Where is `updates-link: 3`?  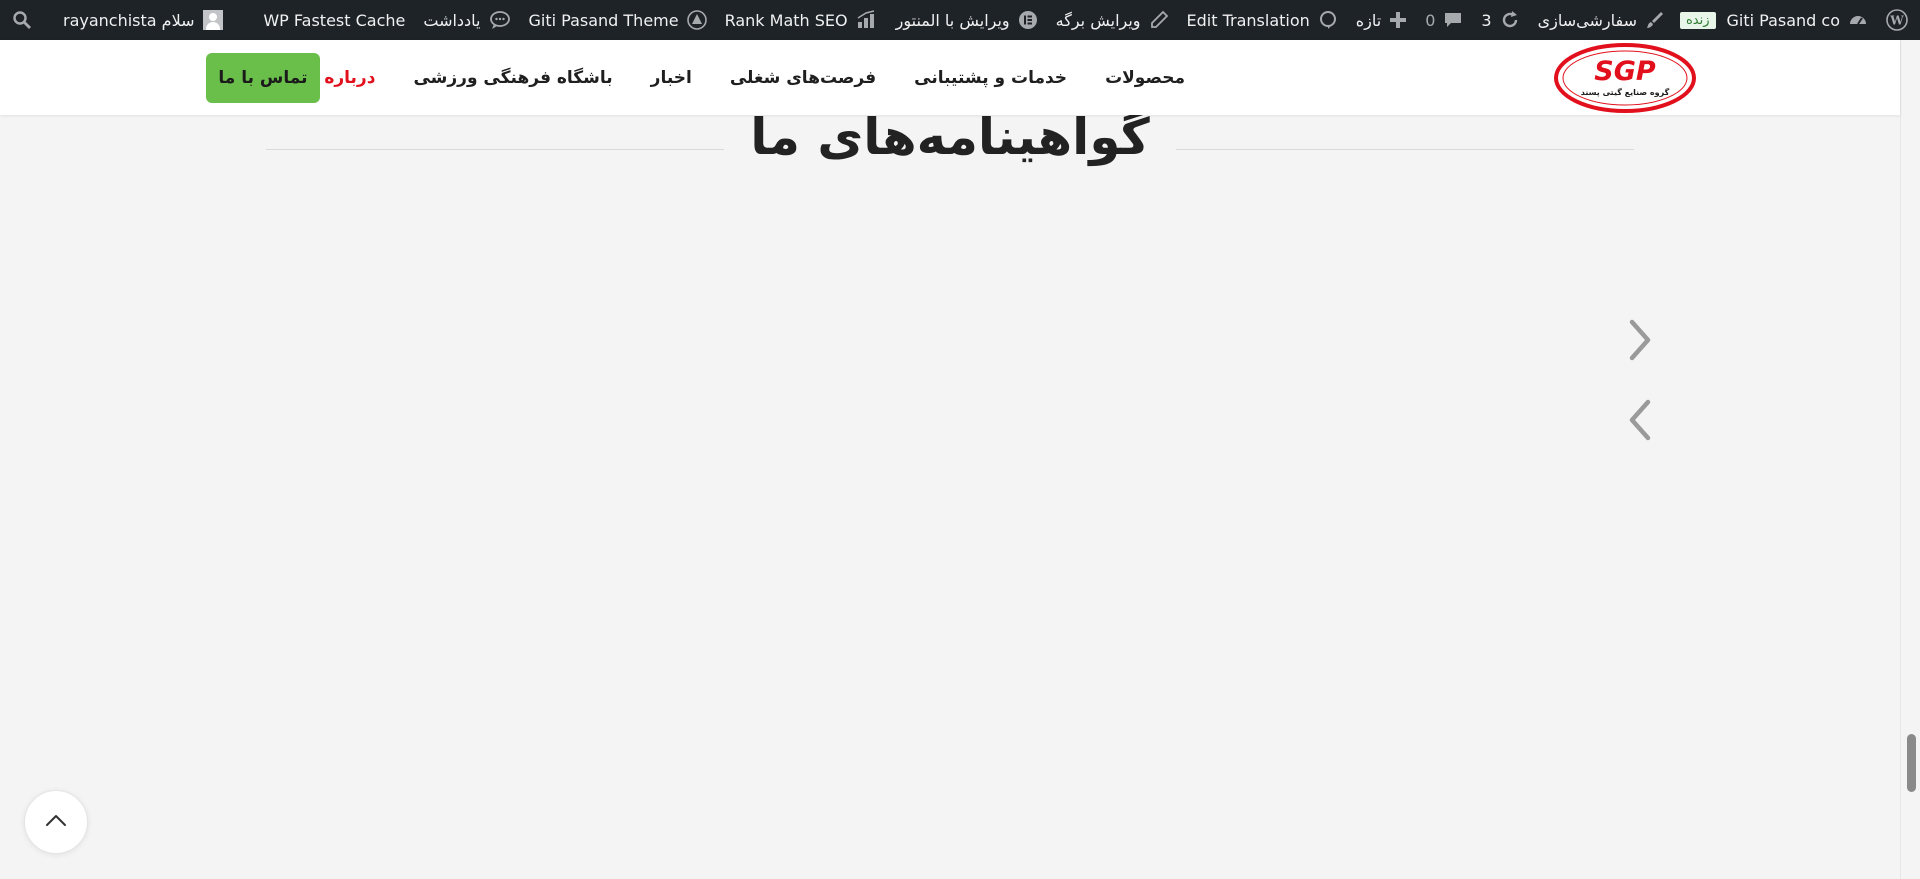 updates-link: 3 is located at coordinates (1500, 20).